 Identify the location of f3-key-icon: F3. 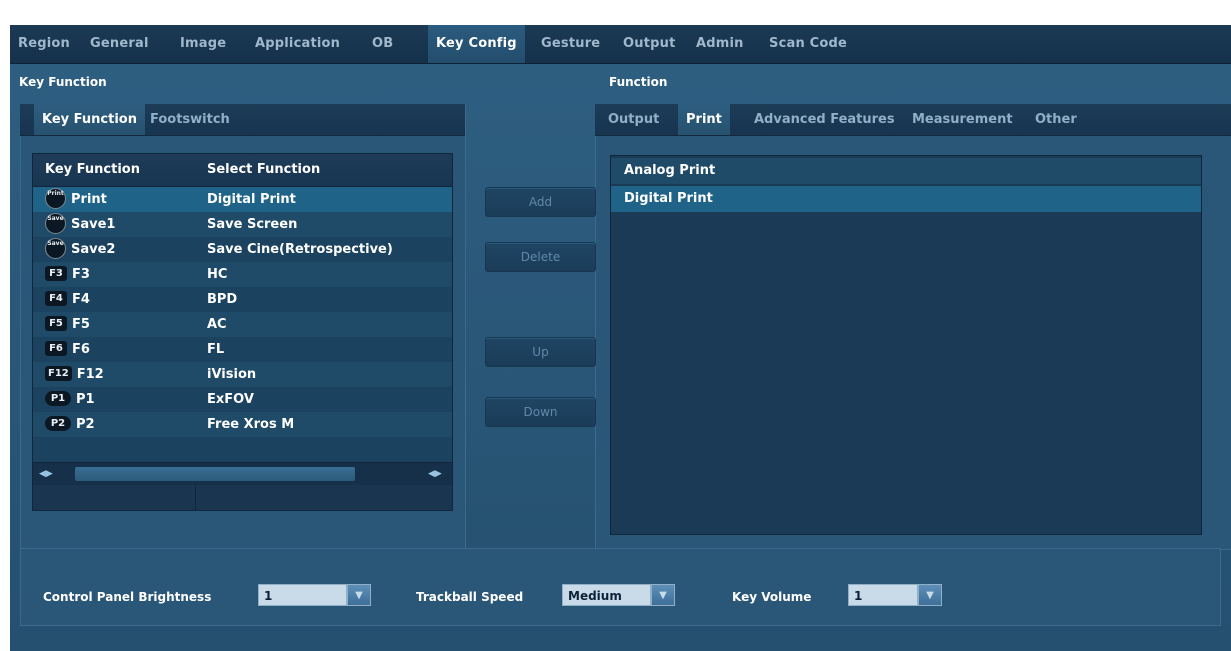
(56, 273).